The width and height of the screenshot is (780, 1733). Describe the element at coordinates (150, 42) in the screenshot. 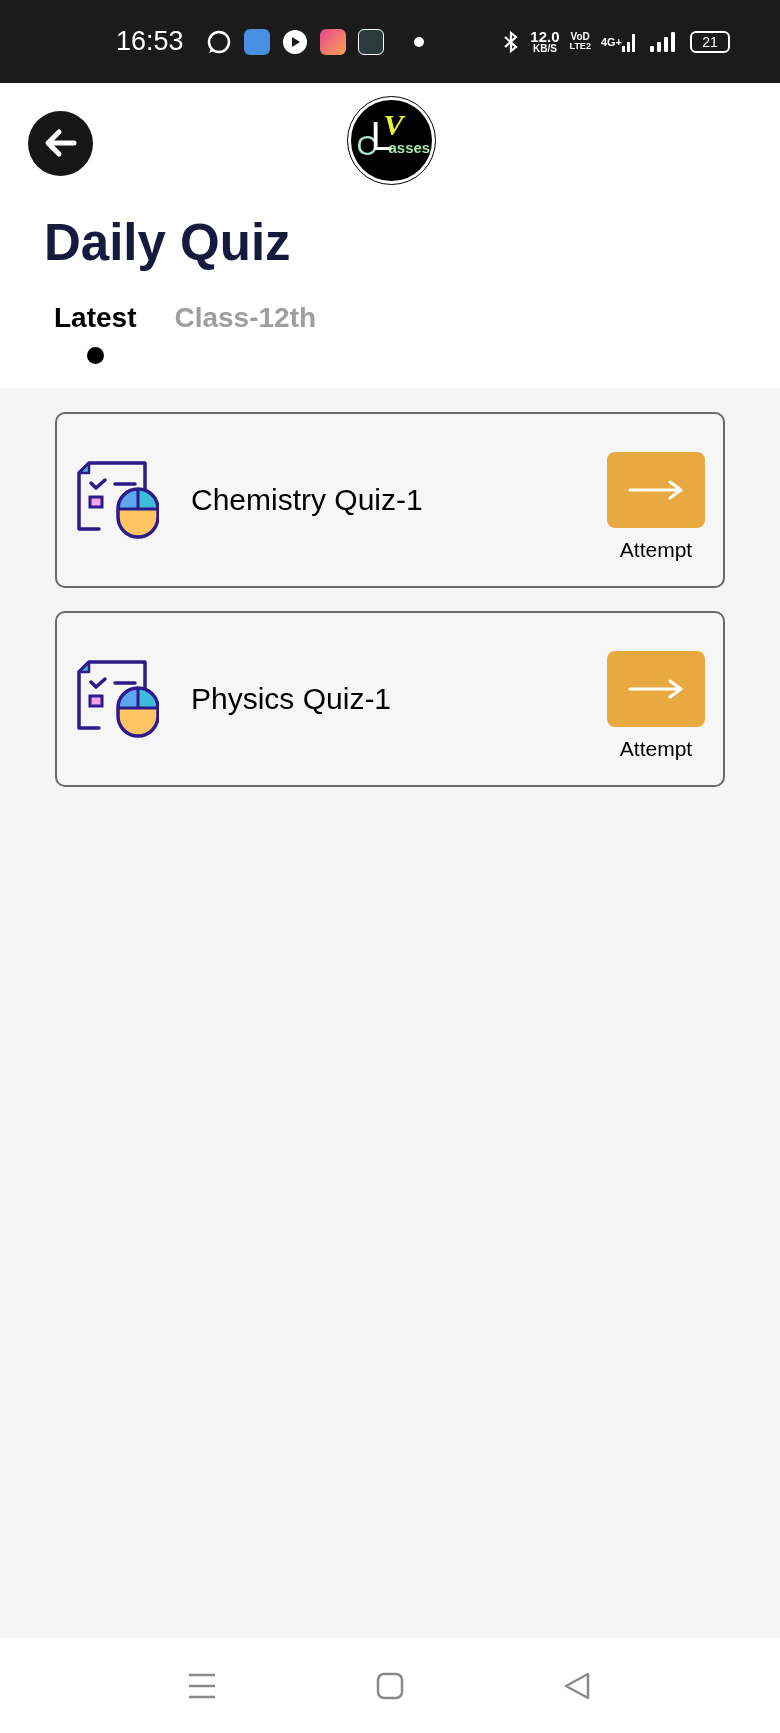

I see `clock: 16:53` at that location.